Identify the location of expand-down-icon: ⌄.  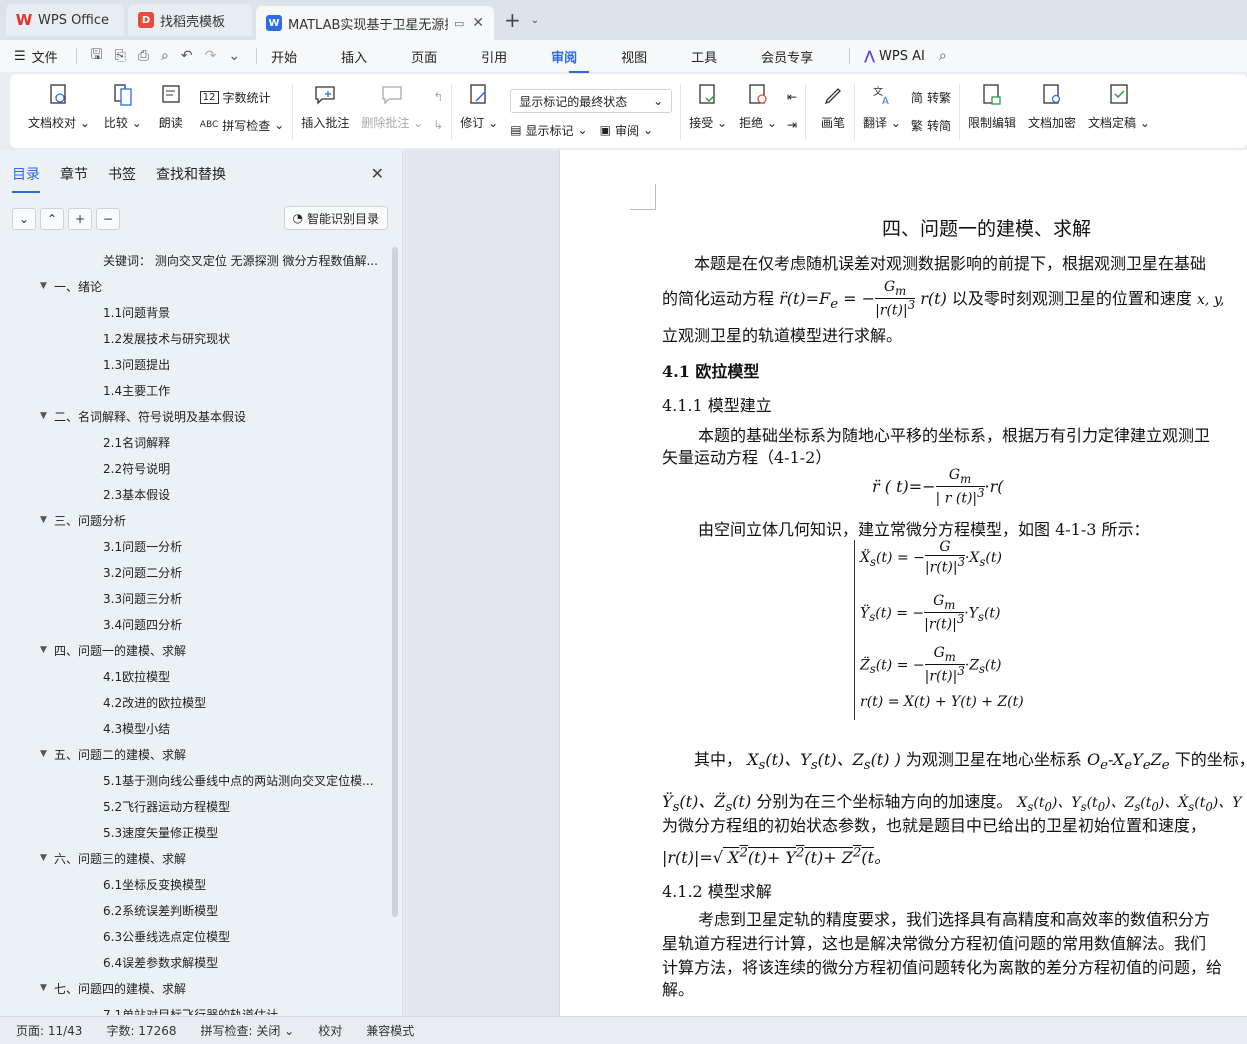
(24, 219).